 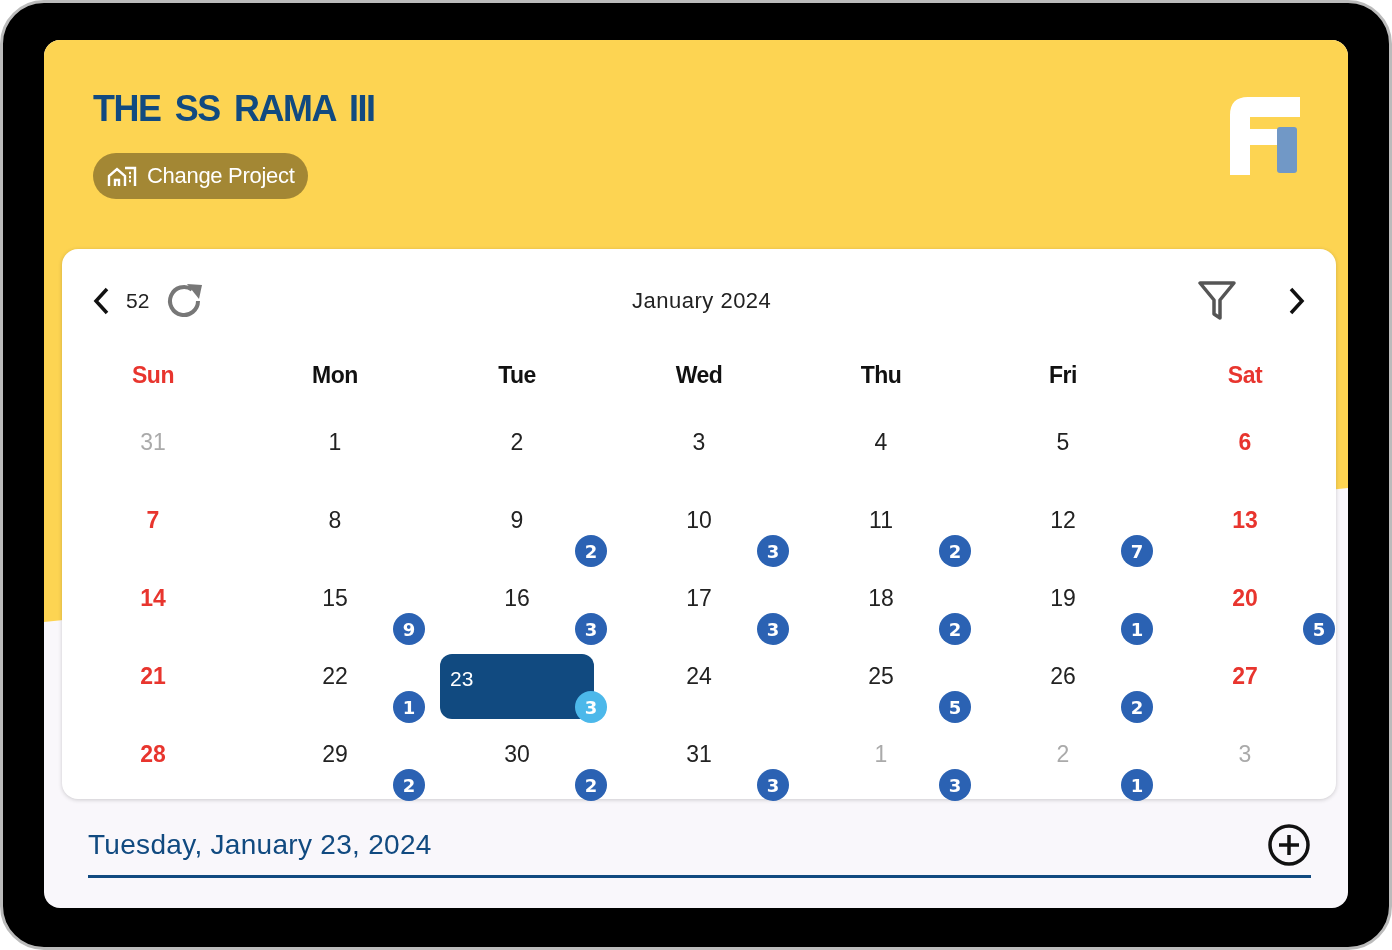 I want to click on day-number: 28, so click(x=153, y=754).